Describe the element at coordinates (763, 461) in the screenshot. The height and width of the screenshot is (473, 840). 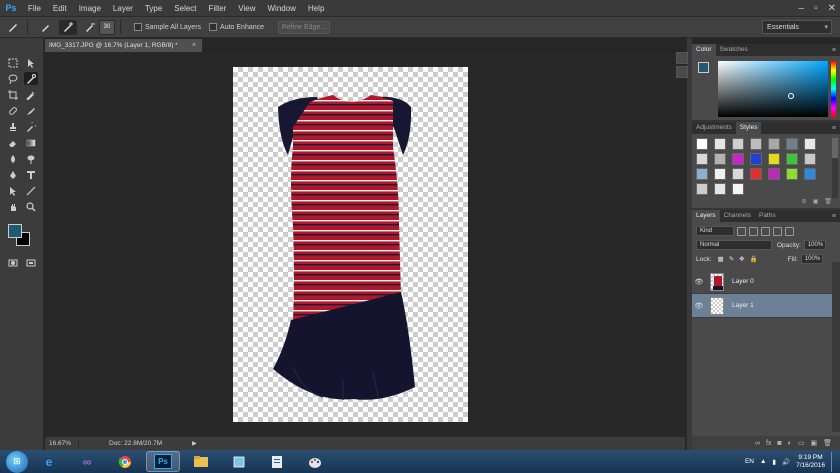
I see `tray-arrow-icon: ▲` at that location.